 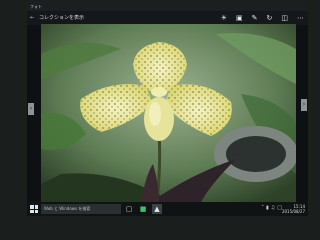 What do you see at coordinates (32, 18) in the screenshot?
I see `back-arrow-icon: ←` at bounding box center [32, 18].